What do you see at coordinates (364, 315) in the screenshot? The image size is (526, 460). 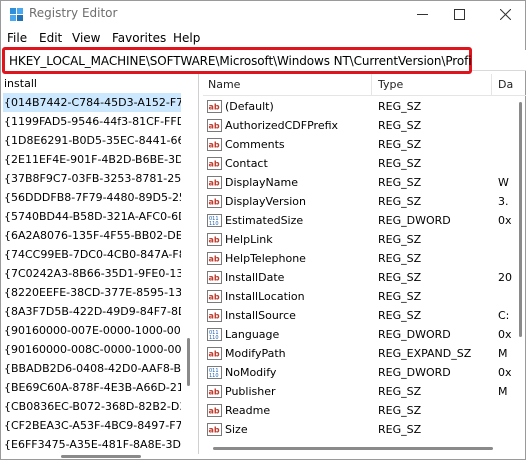 I see `value-row: ab InstallSource REG_SZ C:` at bounding box center [364, 315].